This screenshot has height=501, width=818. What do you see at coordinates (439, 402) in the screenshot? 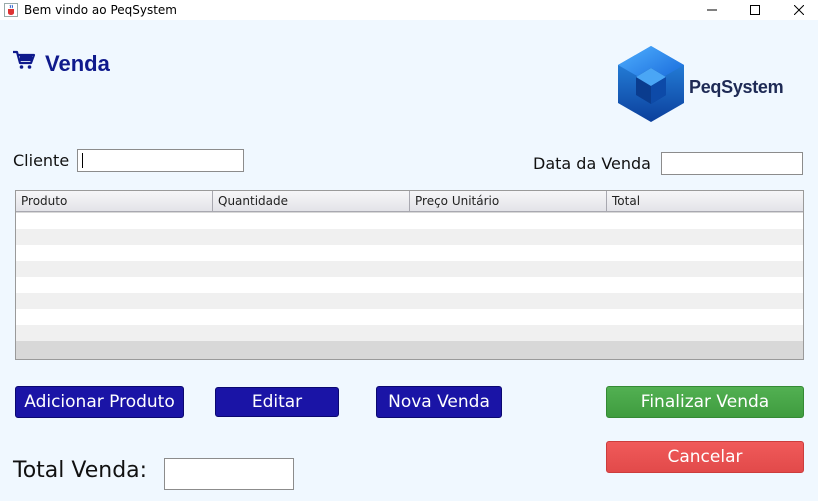
I see `nova-venda-button: Nova Venda` at bounding box center [439, 402].